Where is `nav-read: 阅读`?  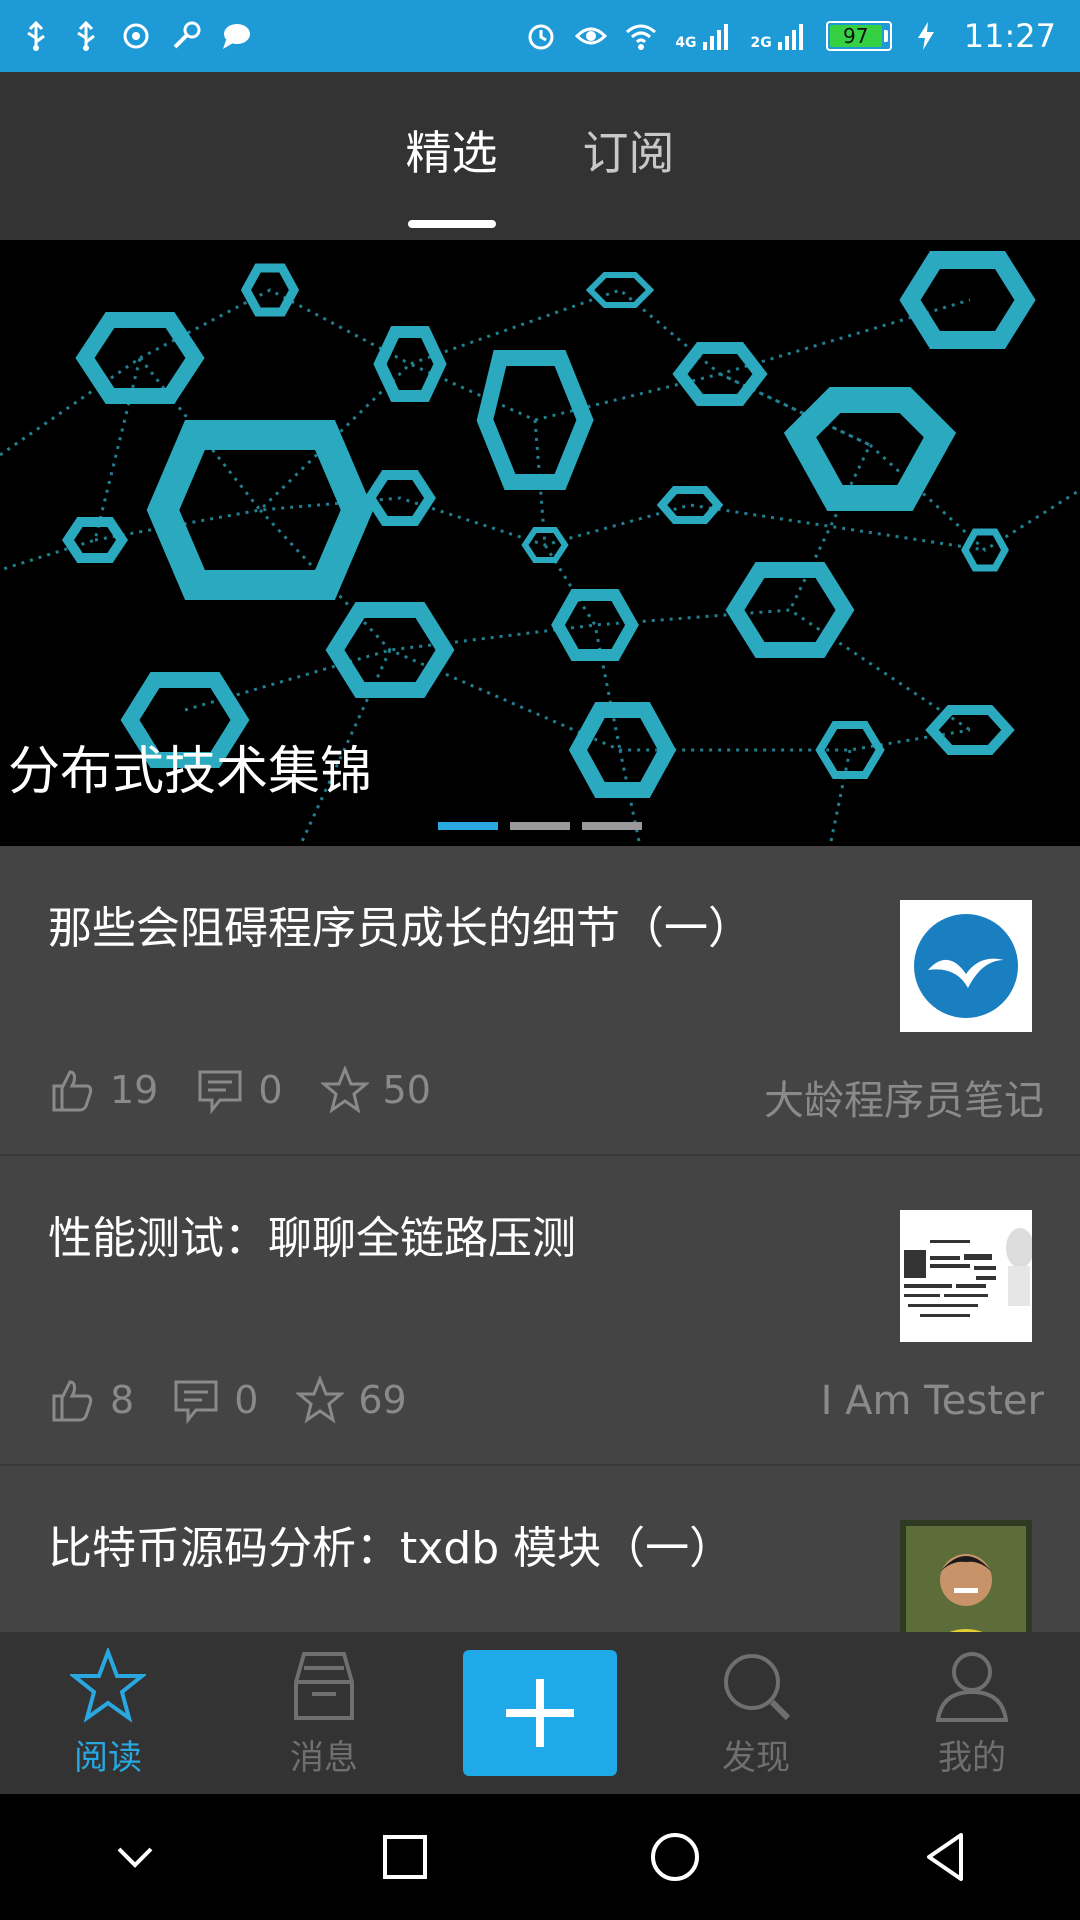
nav-read: 阅读 is located at coordinates (108, 1713).